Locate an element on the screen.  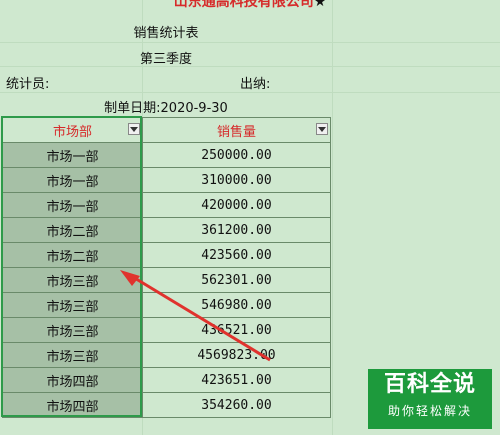
header-label-sales: 销售量 is located at coordinates (236, 132).